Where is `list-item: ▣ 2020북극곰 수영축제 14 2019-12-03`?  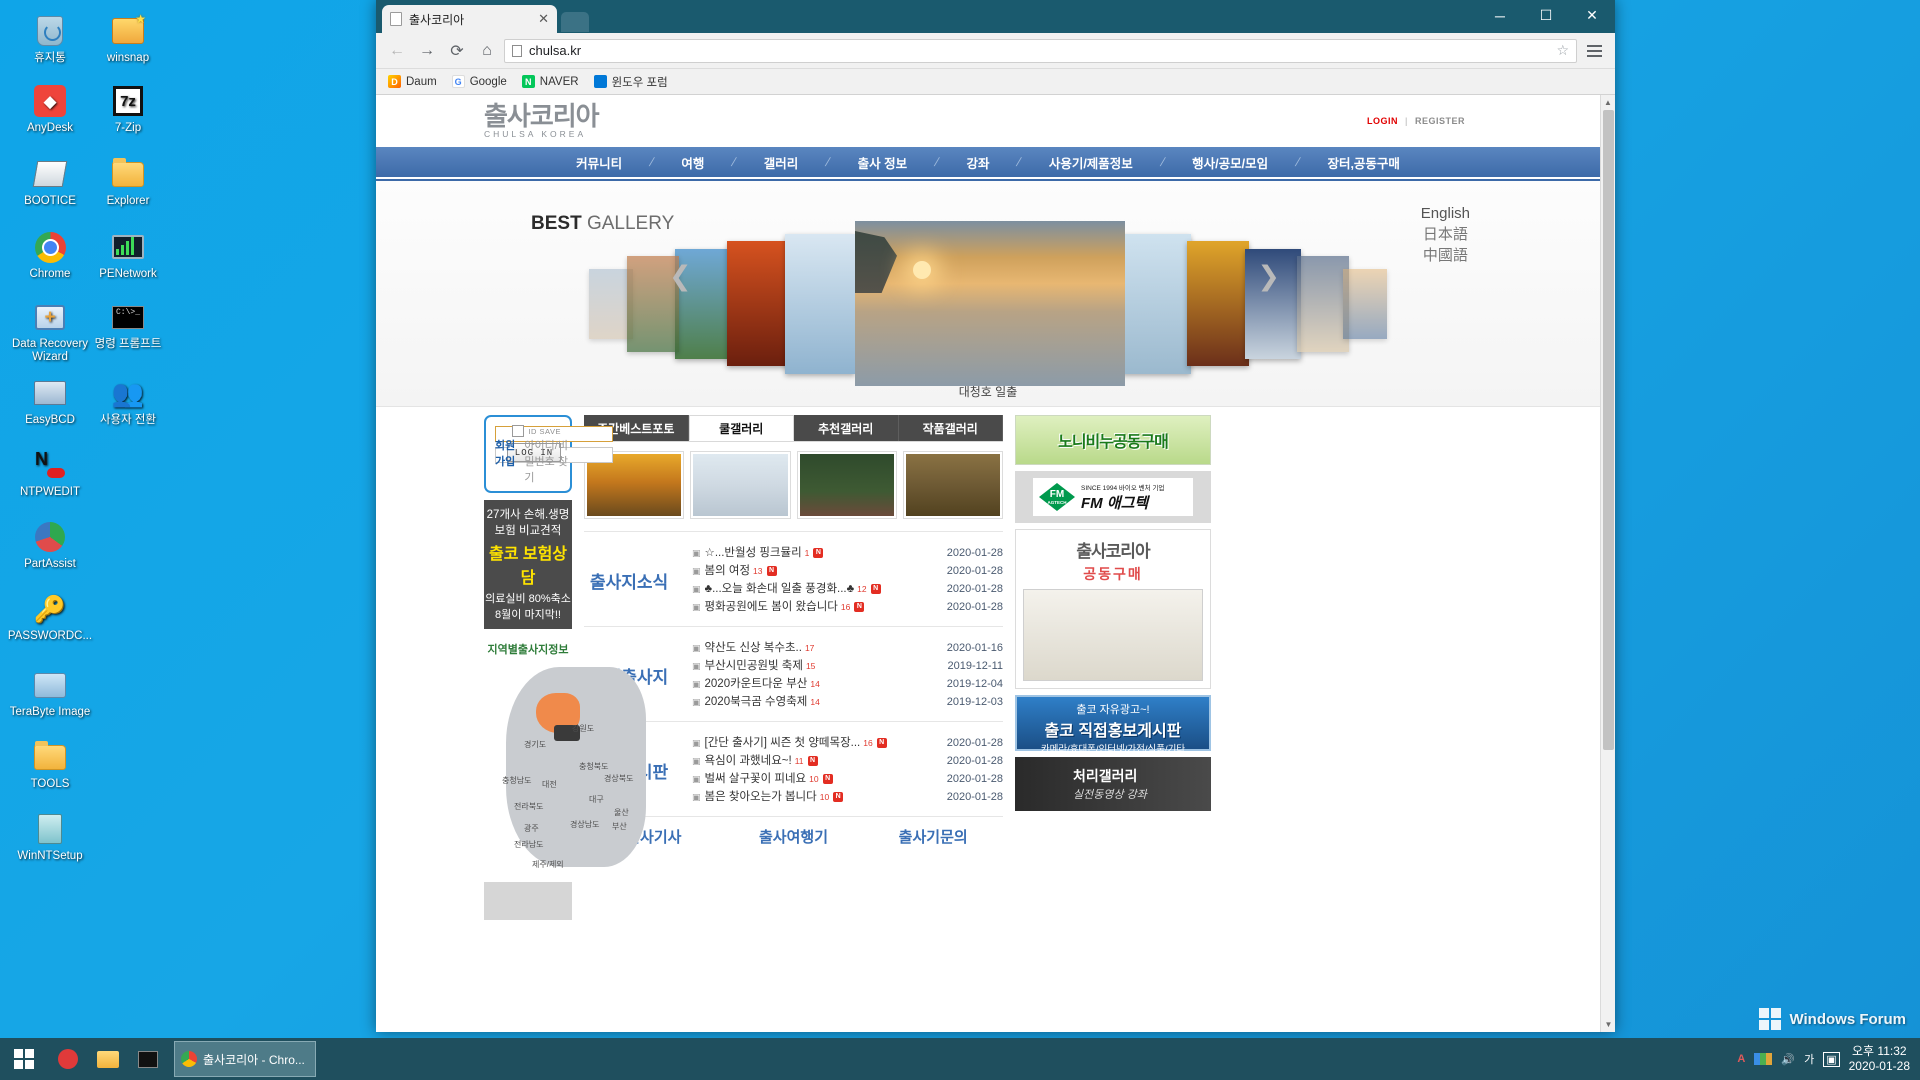
list-item: ▣ 2020북극곰 수영축제 14 2019-12-03 is located at coordinates (847, 702).